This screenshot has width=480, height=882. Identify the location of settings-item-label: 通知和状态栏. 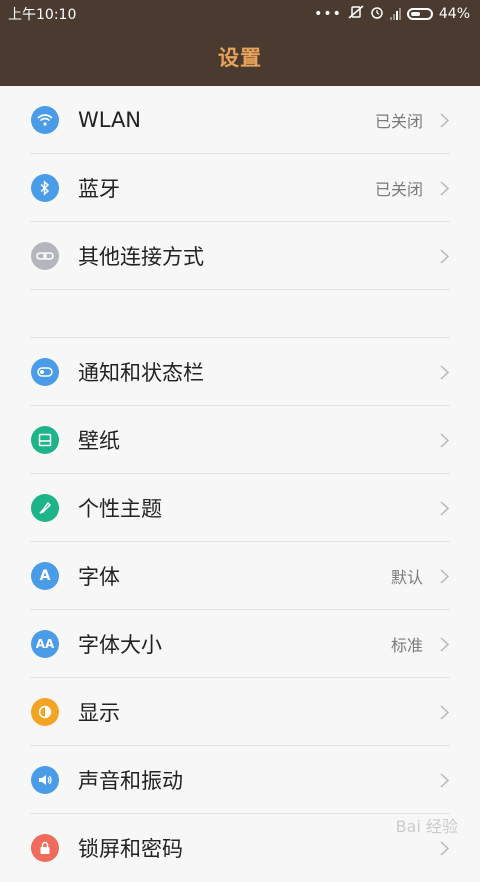
(141, 373).